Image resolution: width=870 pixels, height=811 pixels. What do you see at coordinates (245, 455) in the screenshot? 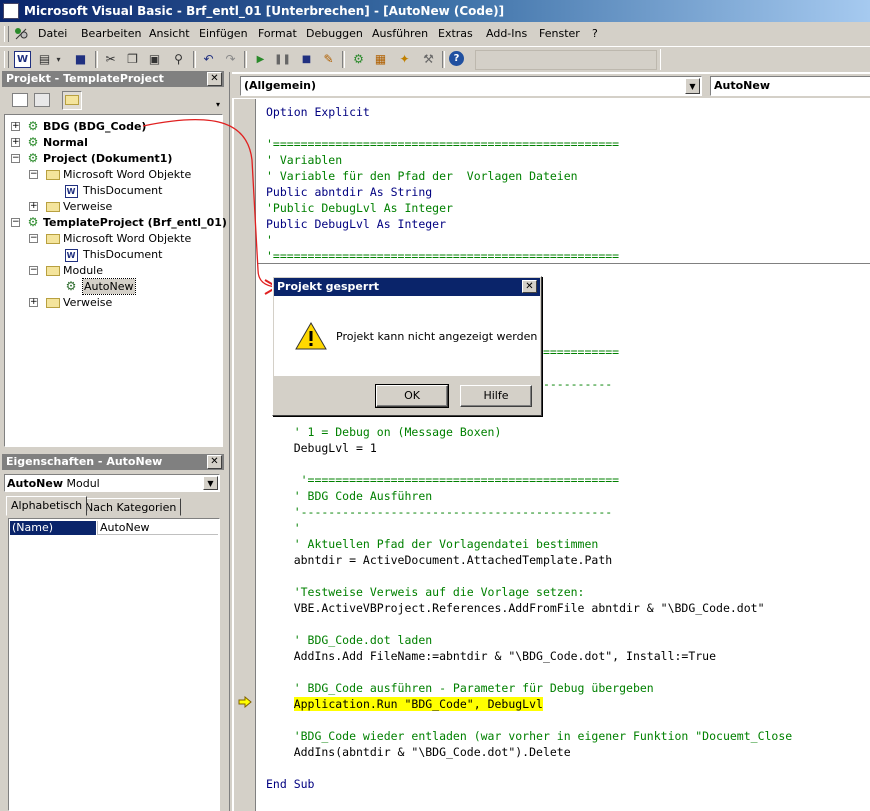
I see `code-margin` at bounding box center [245, 455].